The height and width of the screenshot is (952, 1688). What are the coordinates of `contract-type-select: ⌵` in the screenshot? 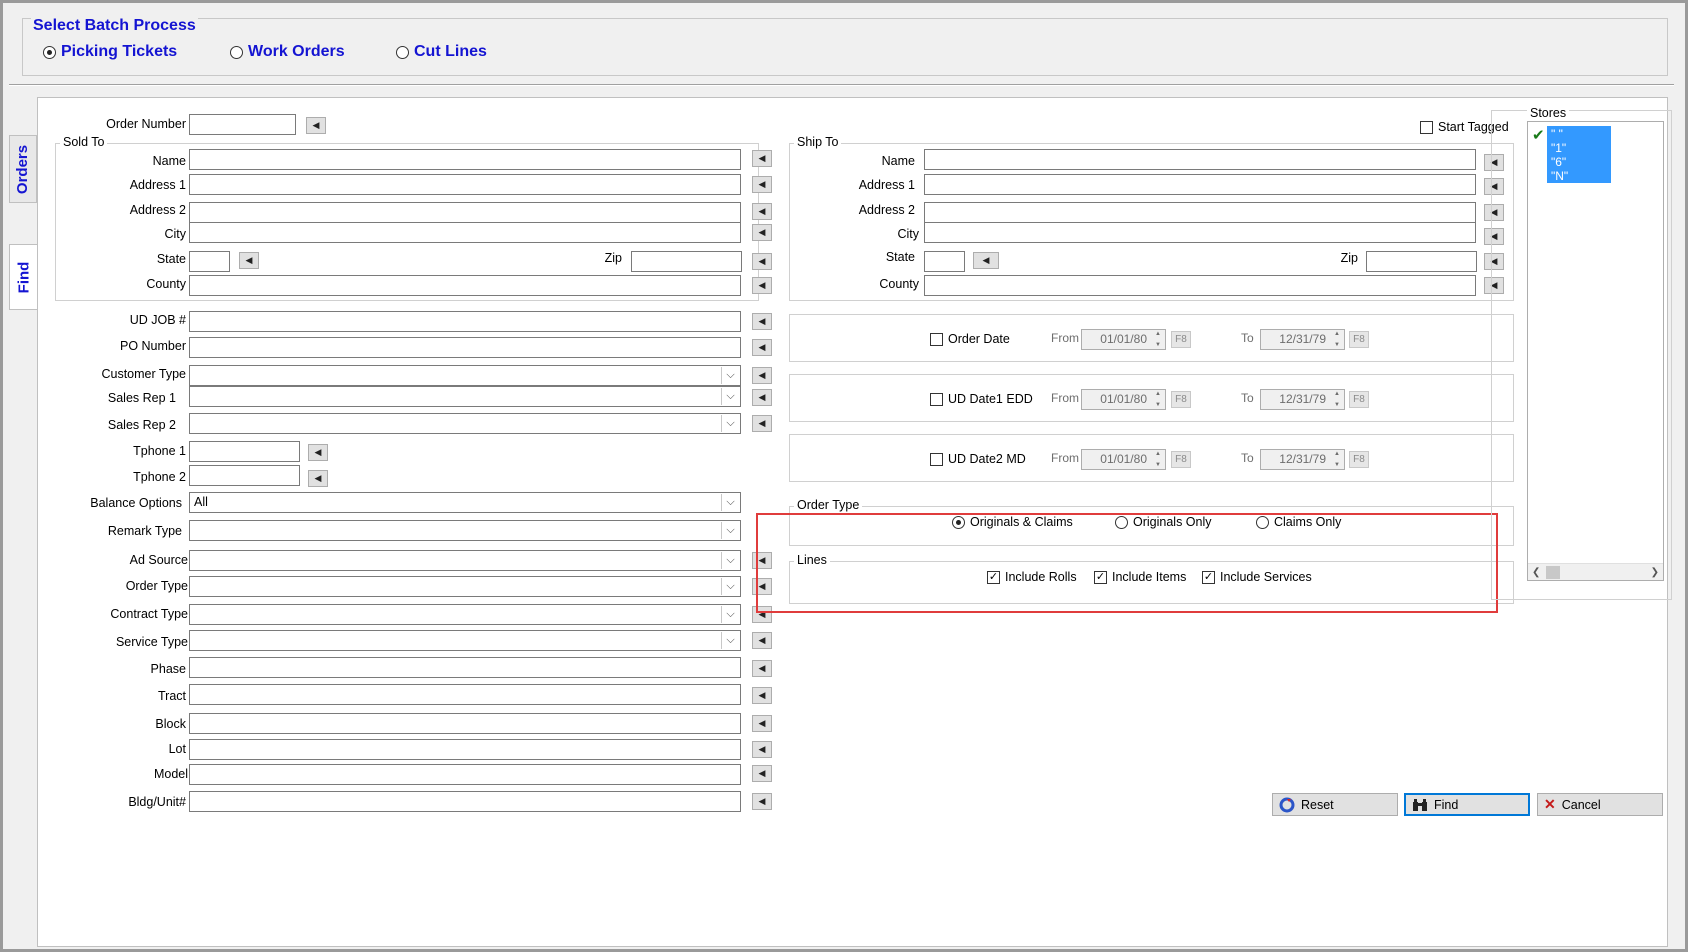 It's located at (465, 614).